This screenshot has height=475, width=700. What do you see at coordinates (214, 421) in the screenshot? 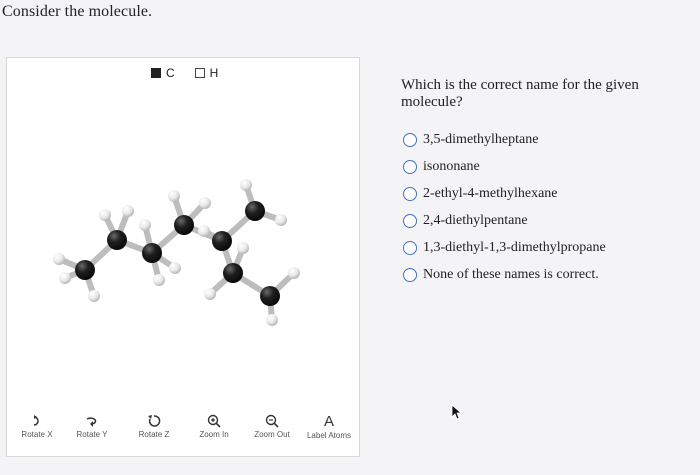
I see `zoom-in-icon` at bounding box center [214, 421].